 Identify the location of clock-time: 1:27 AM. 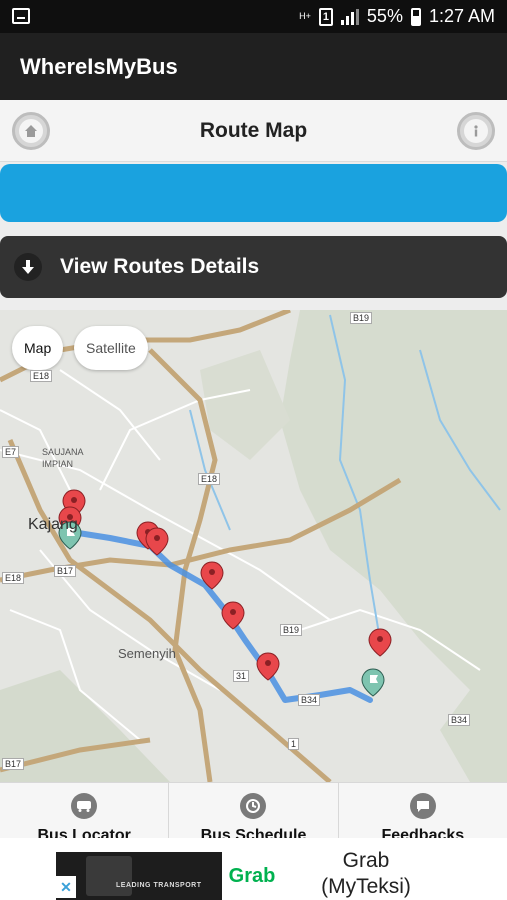
(461, 16).